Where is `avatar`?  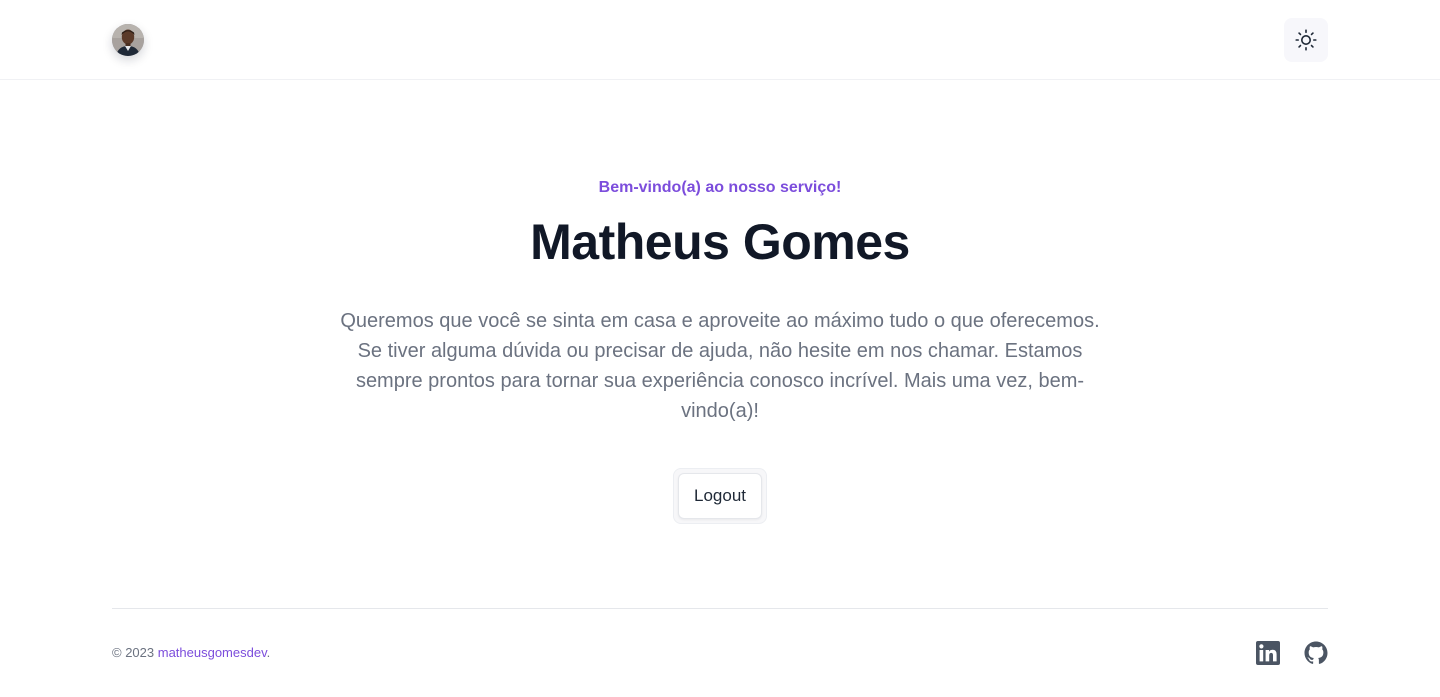 avatar is located at coordinates (128, 40).